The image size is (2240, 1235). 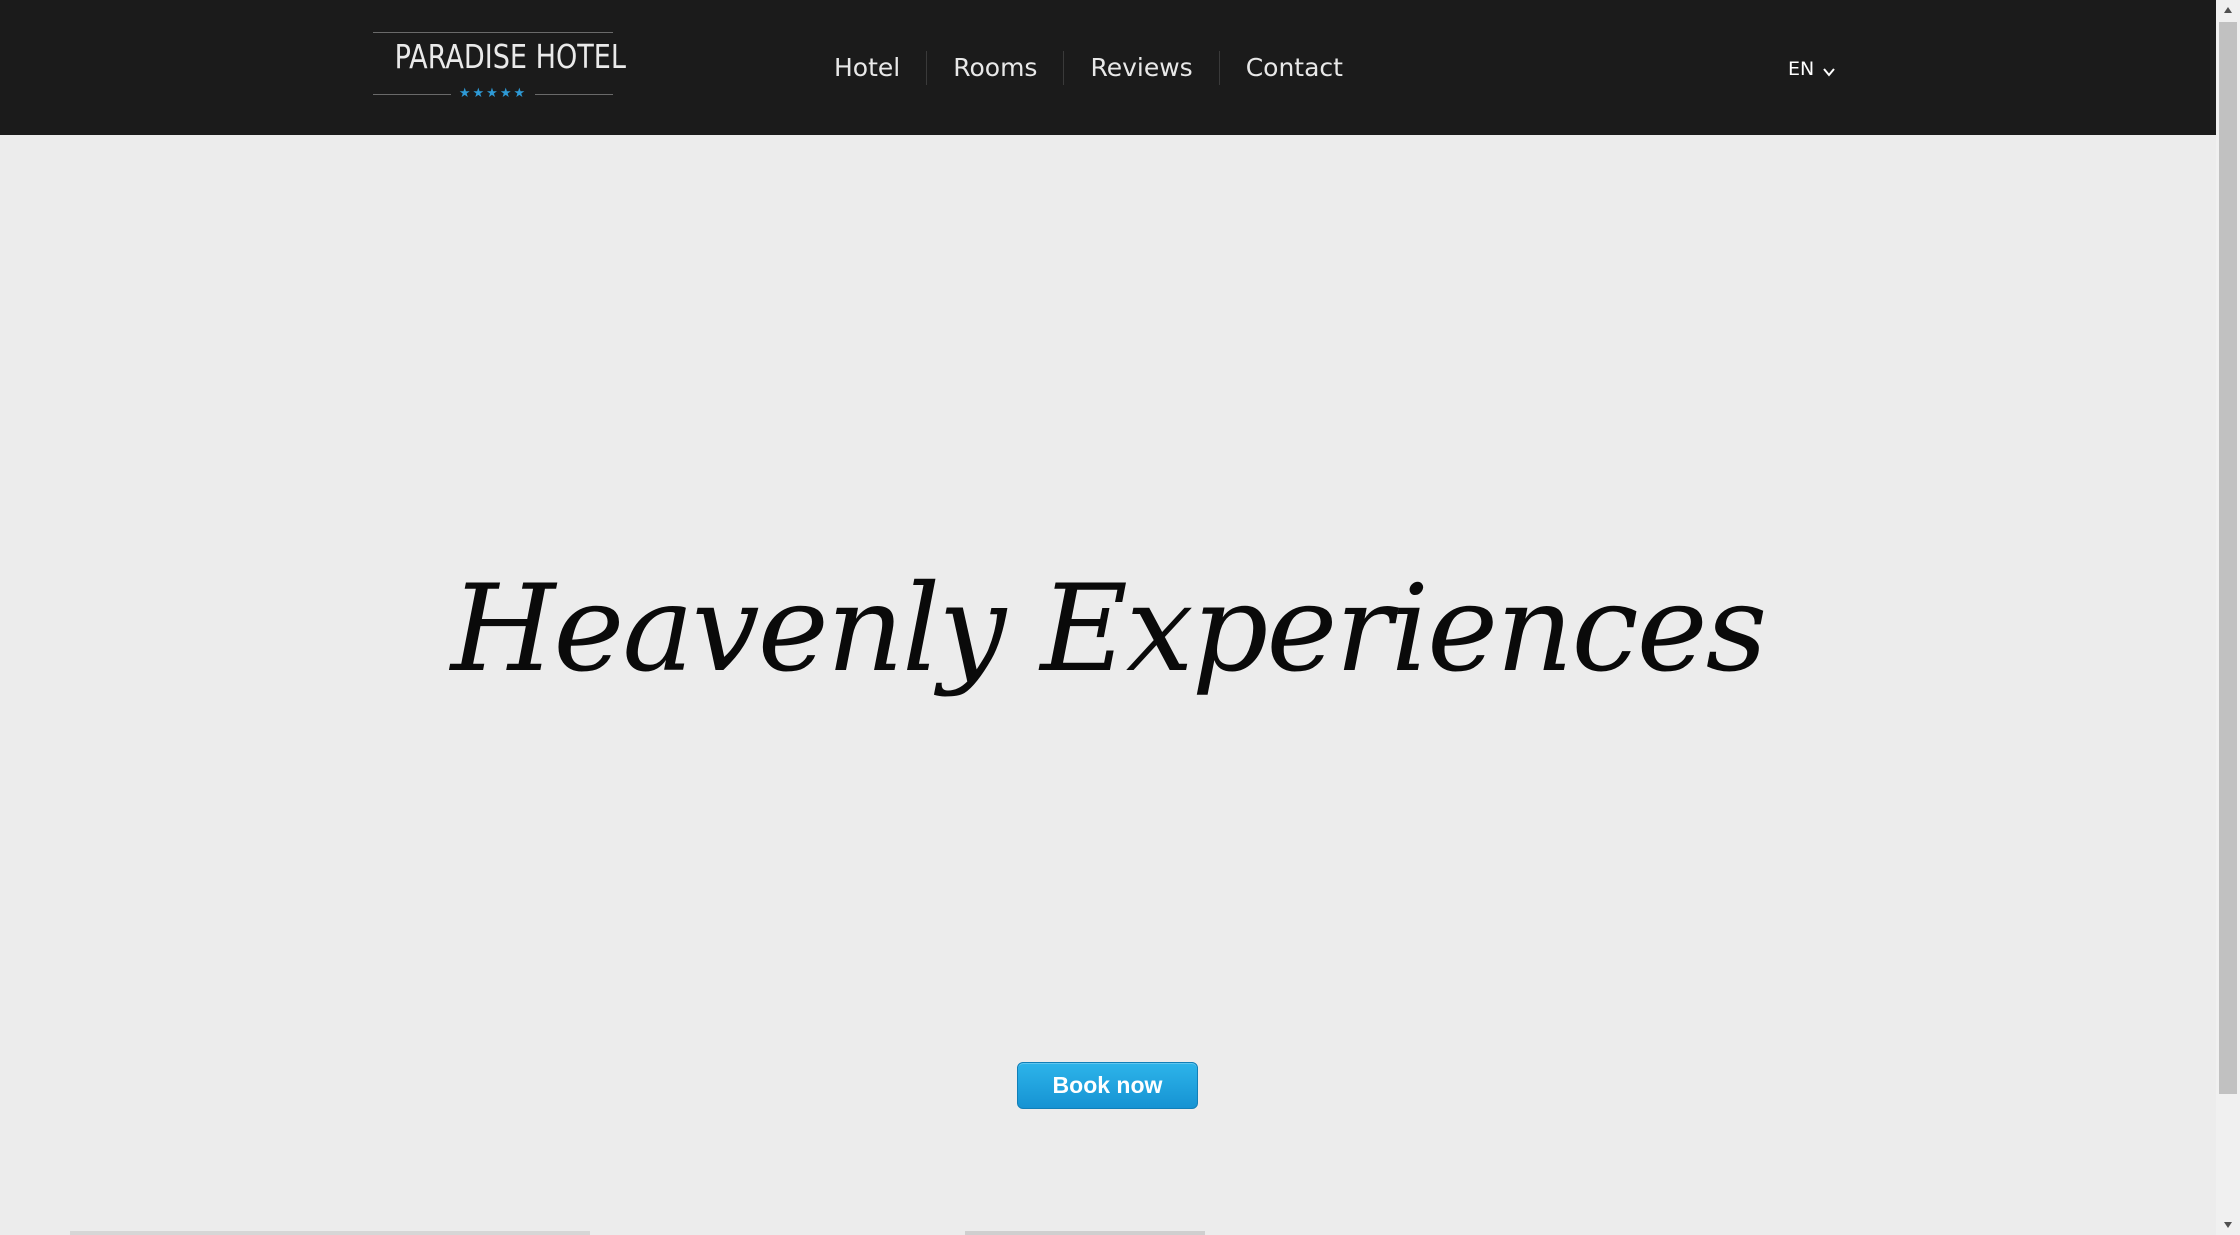 I want to click on language-label: EN, so click(x=1801, y=69).